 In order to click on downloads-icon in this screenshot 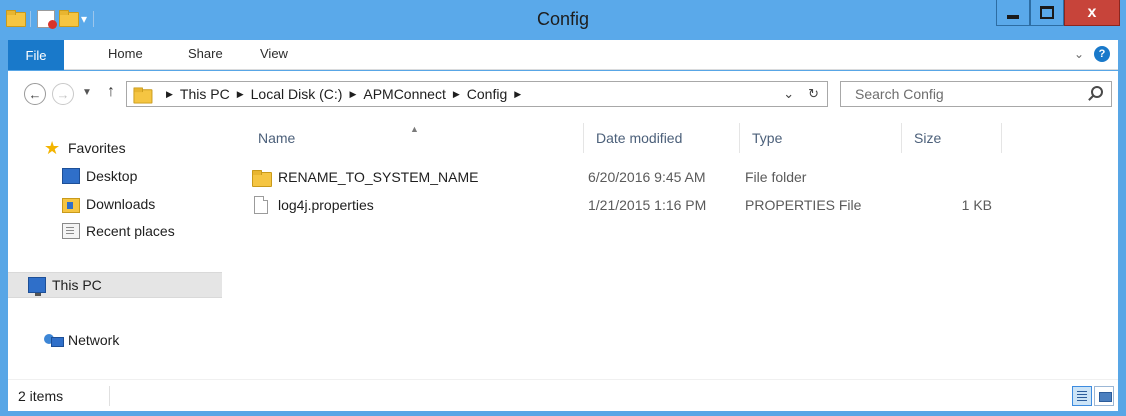, I will do `click(71, 204)`.